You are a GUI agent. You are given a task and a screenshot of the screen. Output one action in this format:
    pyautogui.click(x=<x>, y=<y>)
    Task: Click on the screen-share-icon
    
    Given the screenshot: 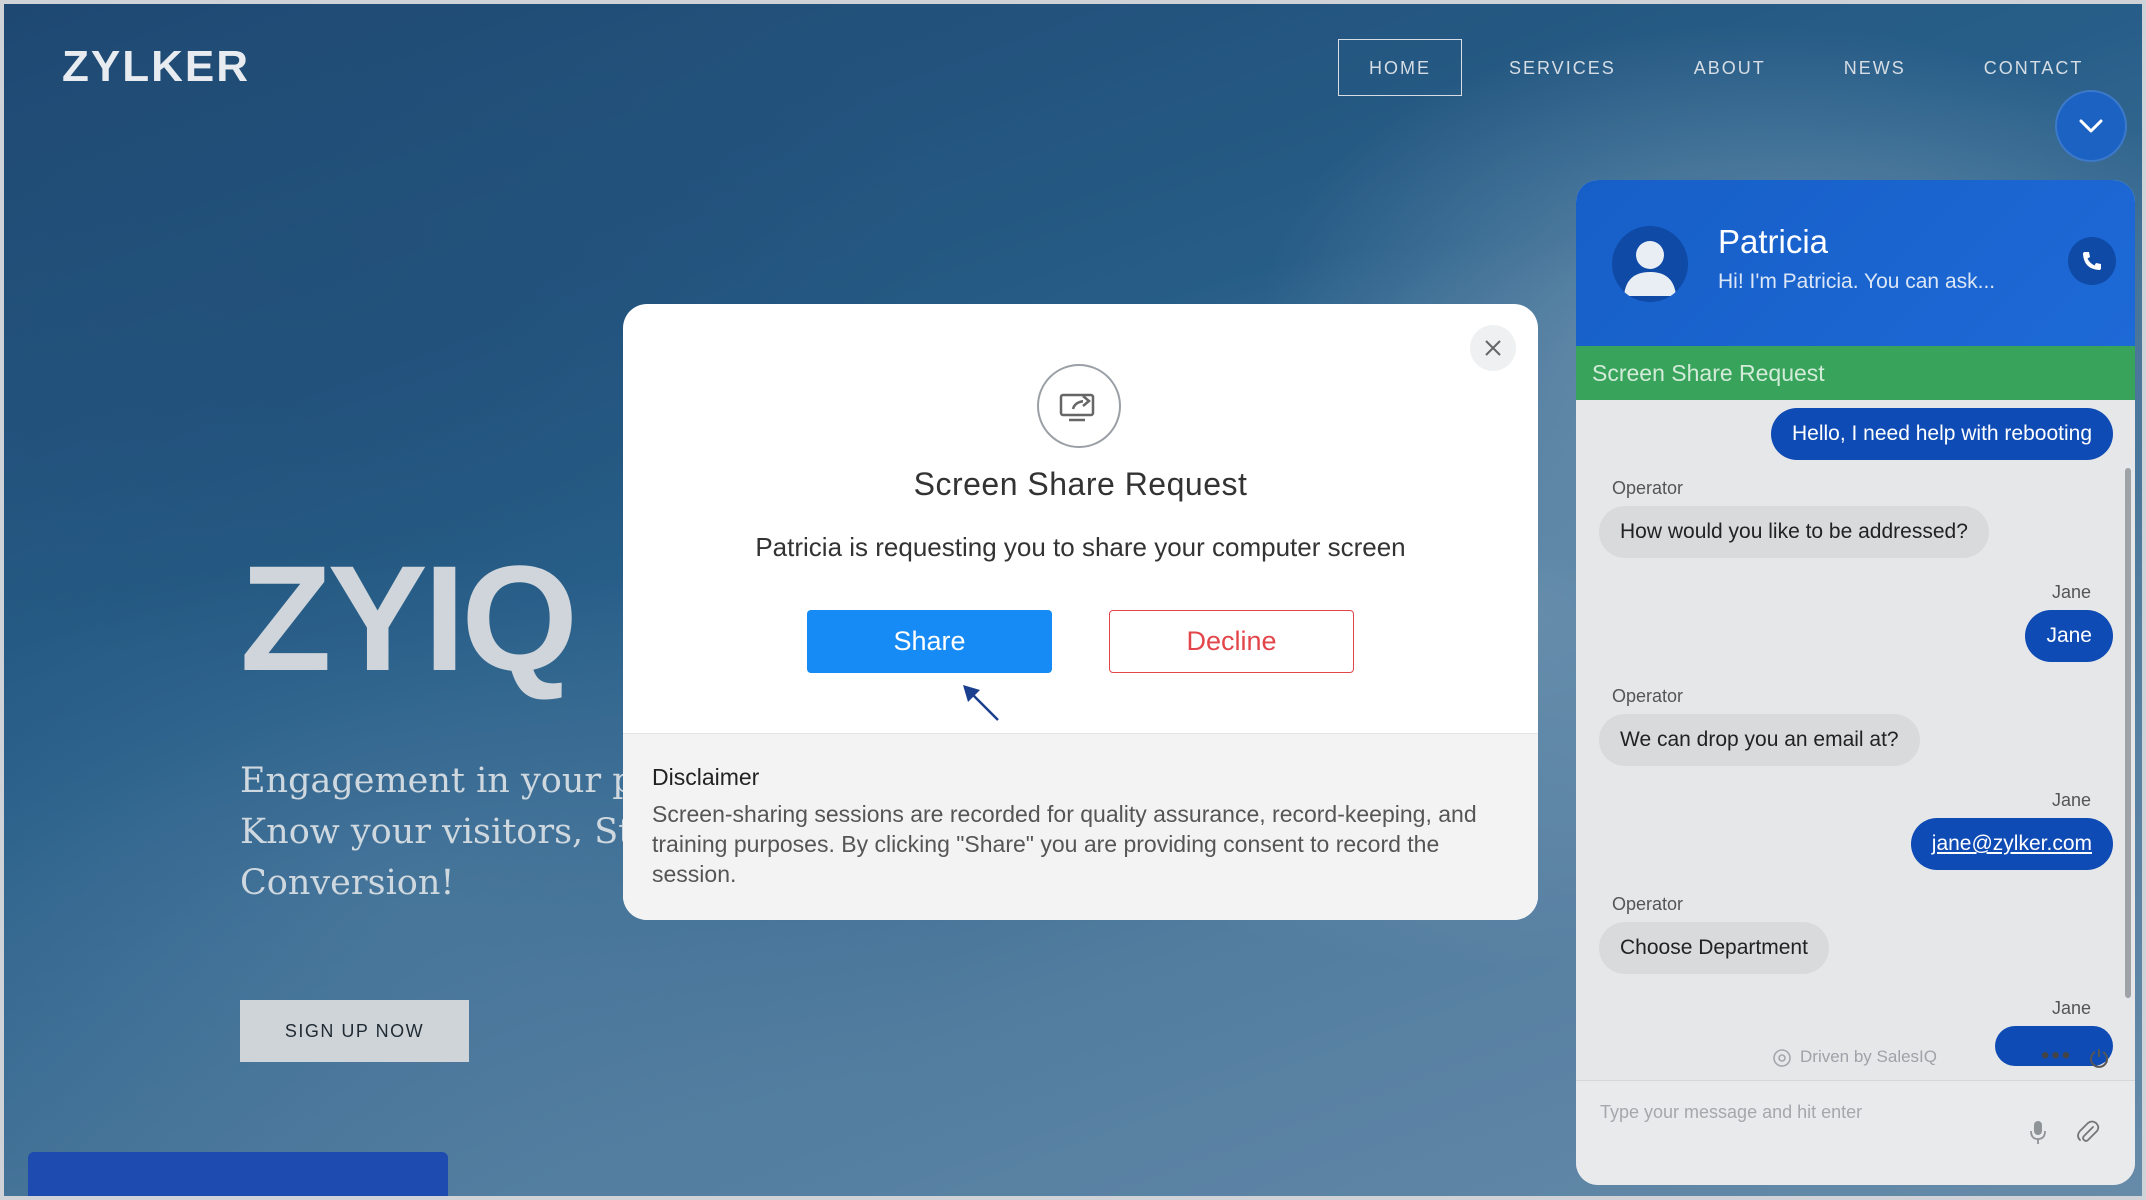 What is the action you would take?
    pyautogui.click(x=1077, y=407)
    